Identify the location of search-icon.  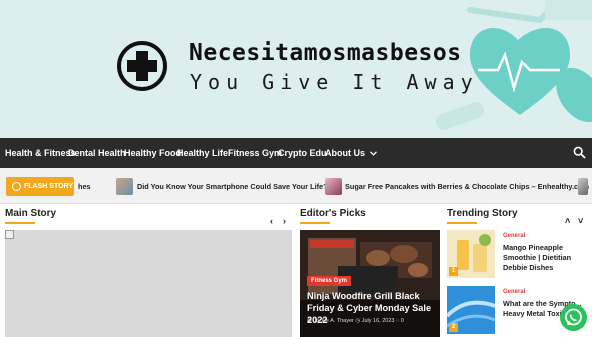
(579, 152).